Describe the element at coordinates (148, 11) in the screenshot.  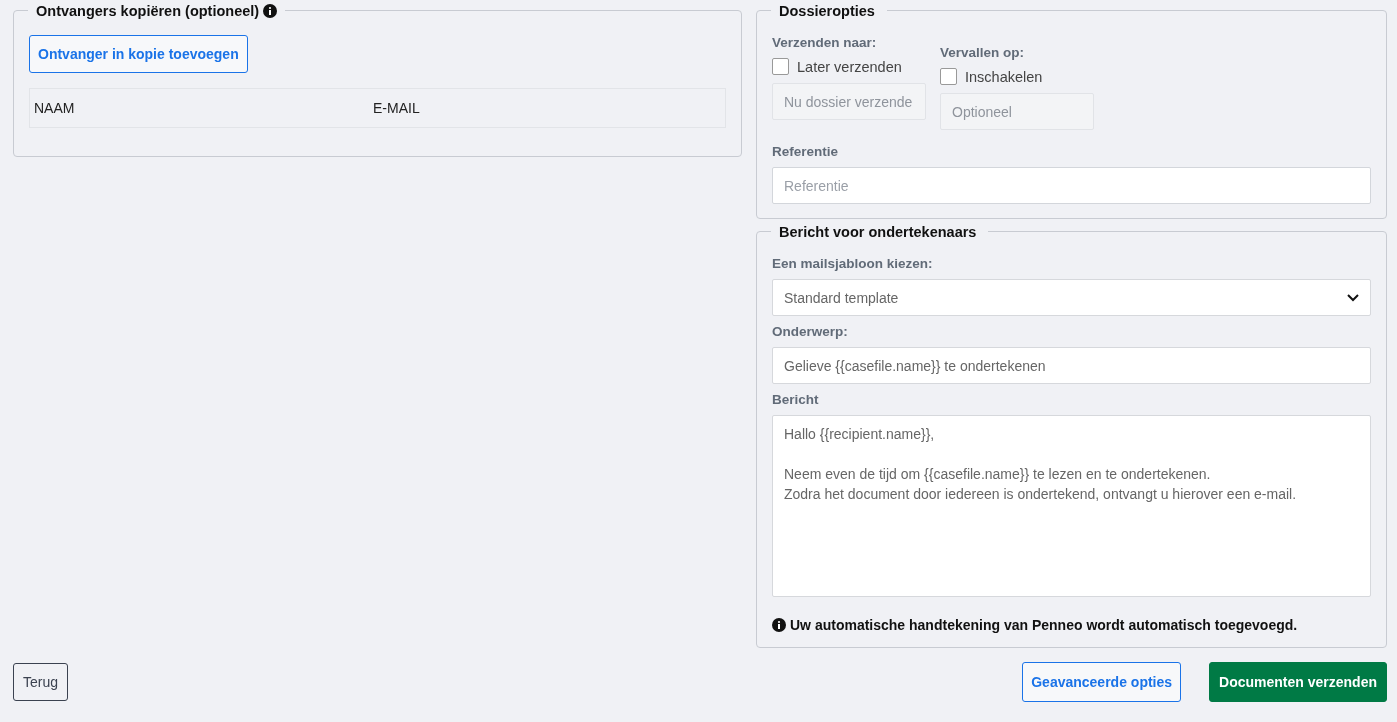
I see `panel-title: Ontvangers kopiëren (optioneel)` at that location.